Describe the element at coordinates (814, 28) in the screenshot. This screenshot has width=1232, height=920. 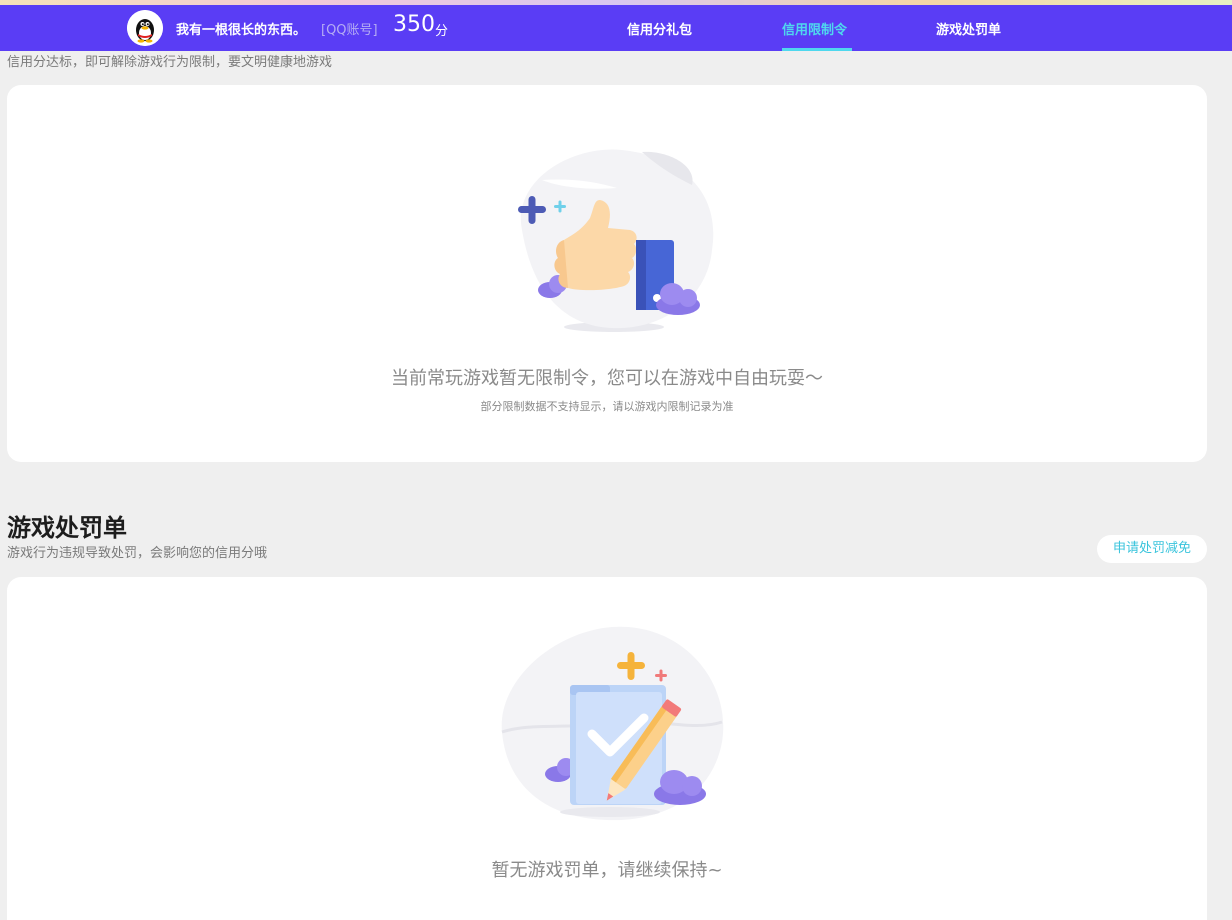
I see `tab-credit-restriction: 信用限制令` at that location.